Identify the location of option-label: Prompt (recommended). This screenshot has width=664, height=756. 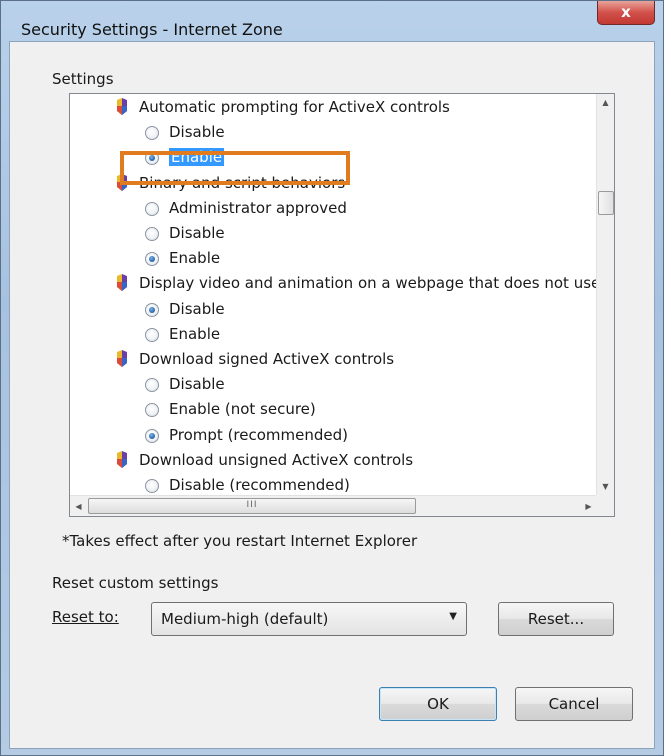
(259, 434).